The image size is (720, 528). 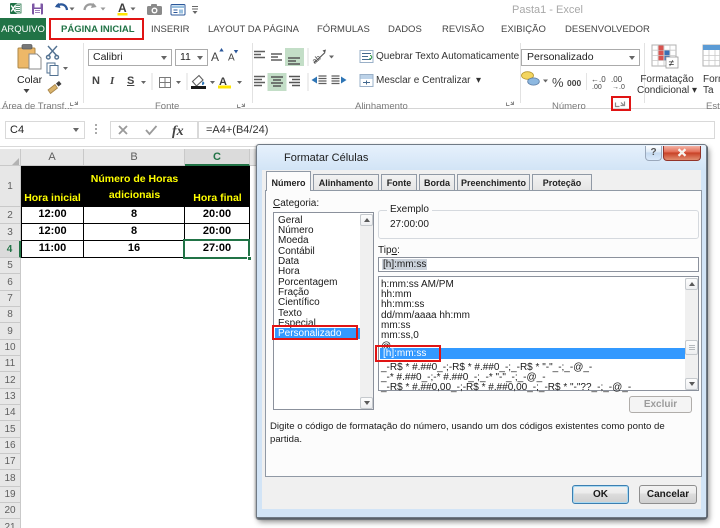 What do you see at coordinates (598, 79) in the screenshot?
I see `svg-text: ←.0` at bounding box center [598, 79].